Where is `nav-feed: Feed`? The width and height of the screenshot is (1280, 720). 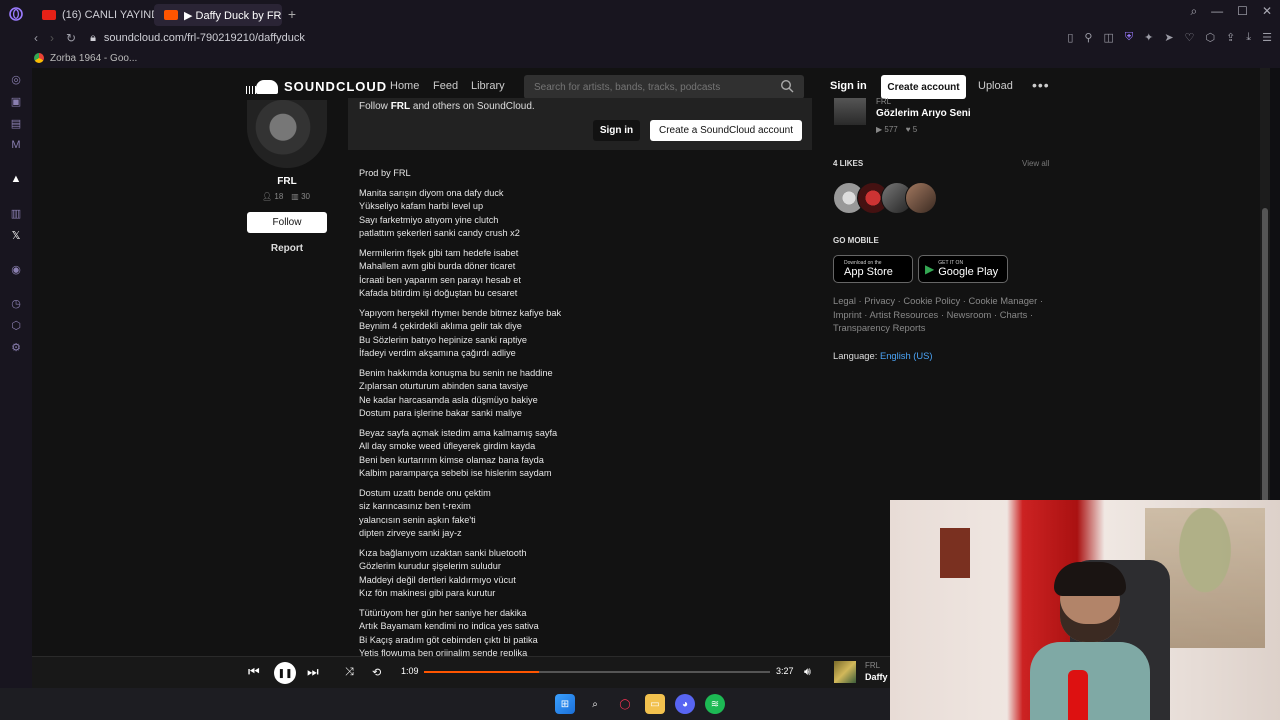
nav-feed: Feed is located at coordinates (445, 86).